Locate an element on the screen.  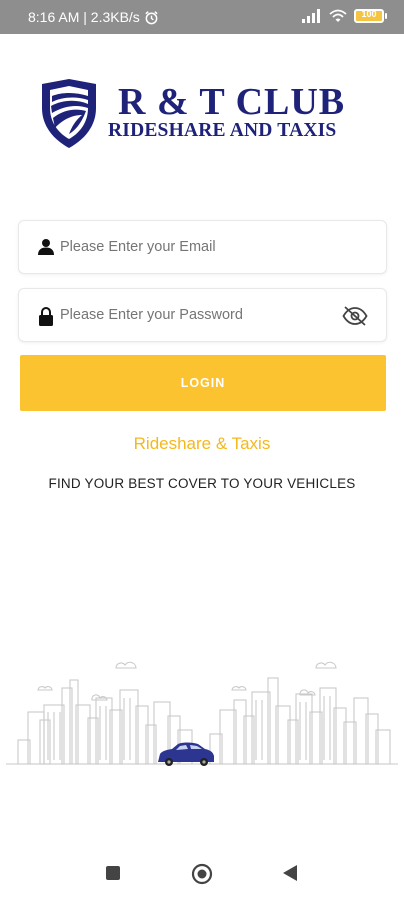
tagline: FIND YOUR BEST COVER TO YOUR VEHICLES is located at coordinates (202, 483).